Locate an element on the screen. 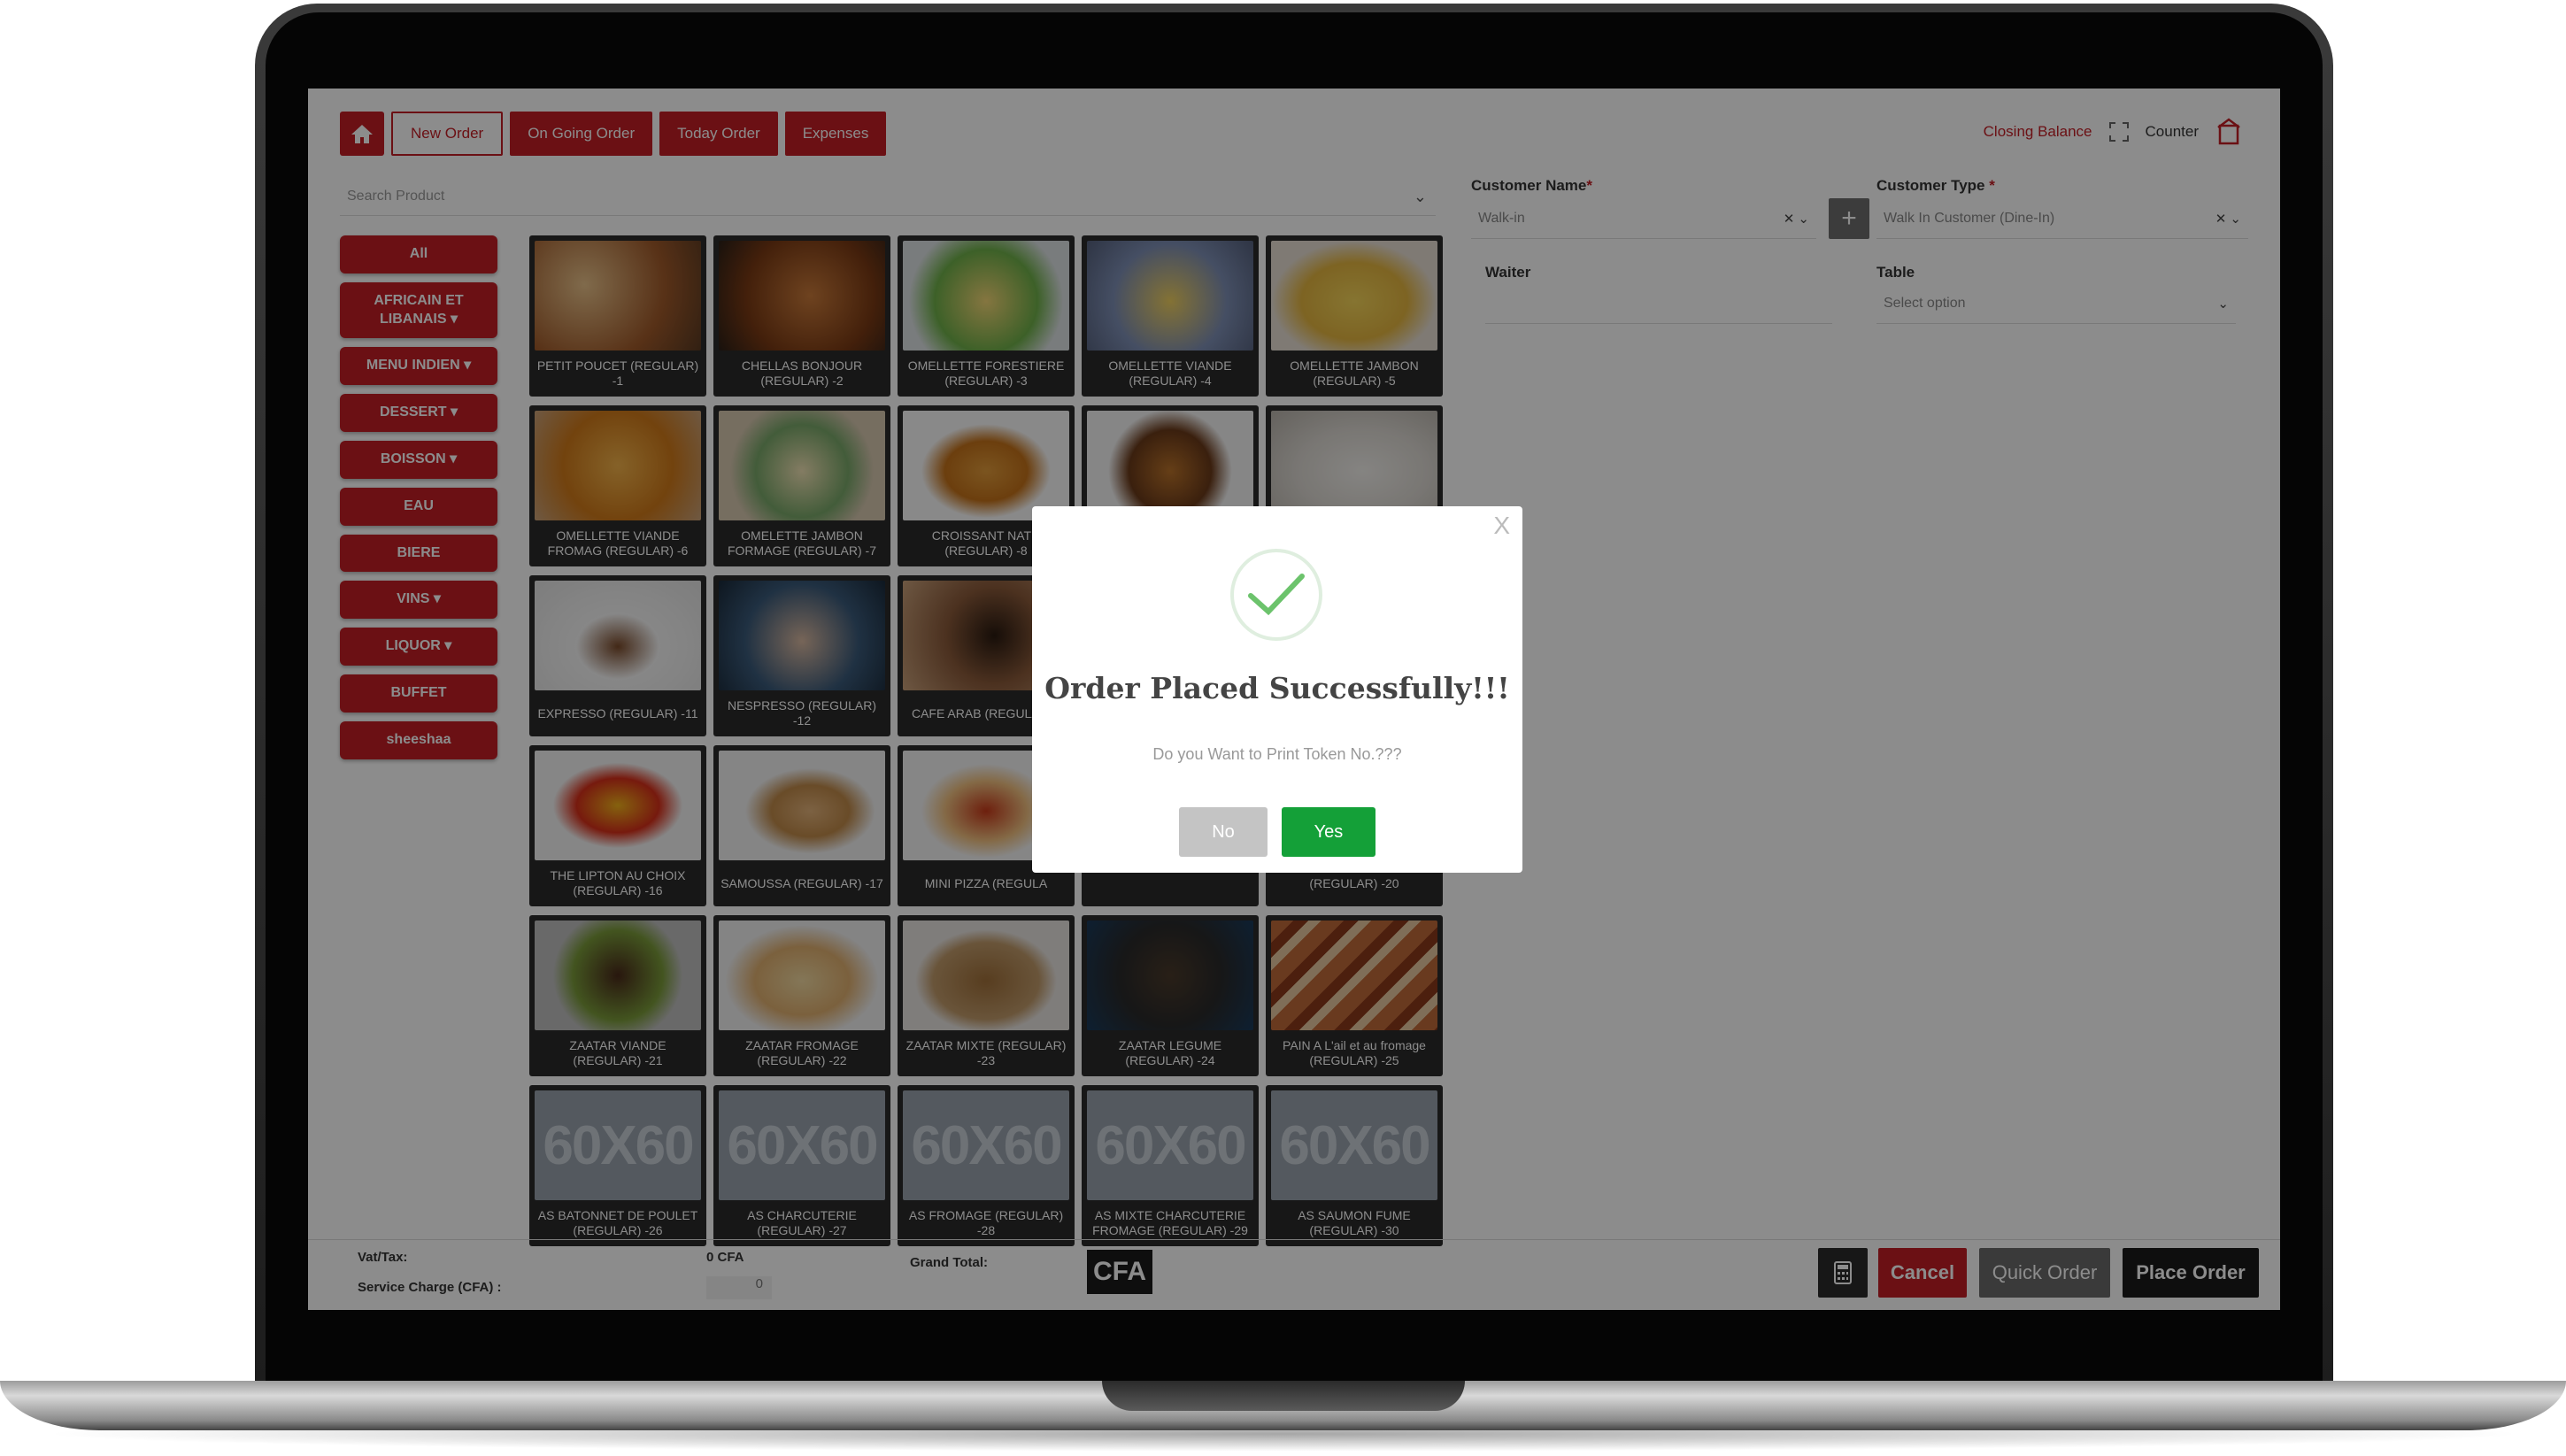 This screenshot has width=2566, height=1456. no-button: No is located at coordinates (1223, 832).